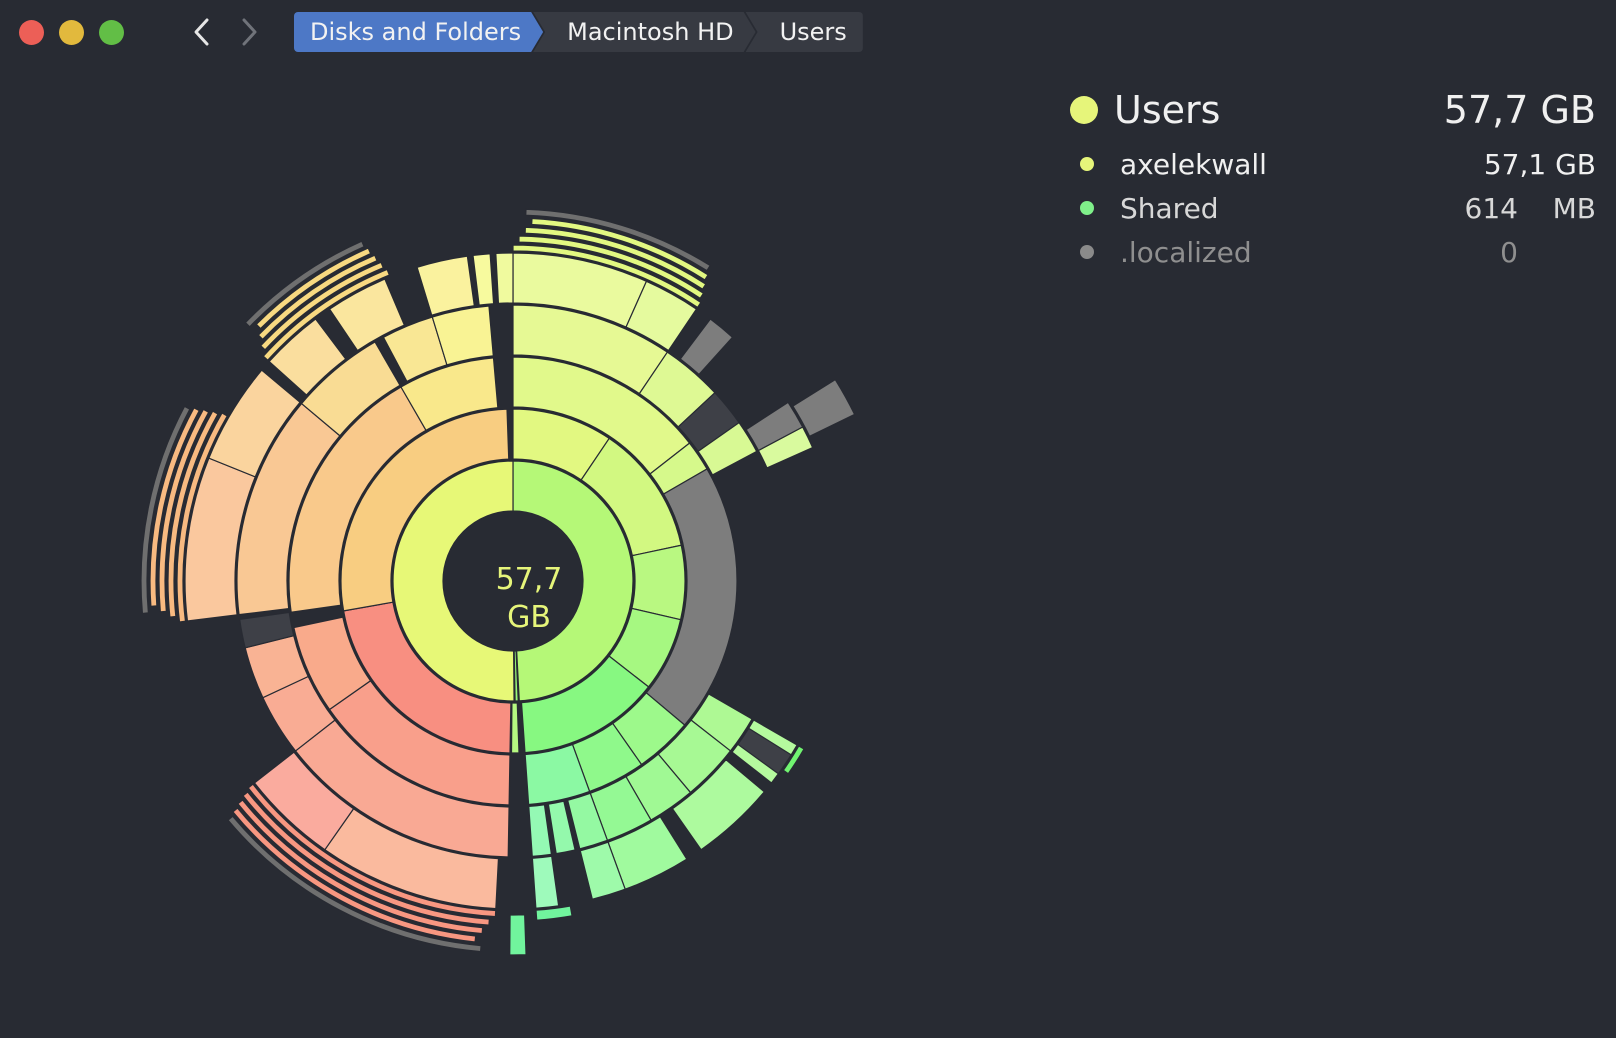  Describe the element at coordinates (1491, 208) in the screenshot. I see `item-size: 614` at that location.